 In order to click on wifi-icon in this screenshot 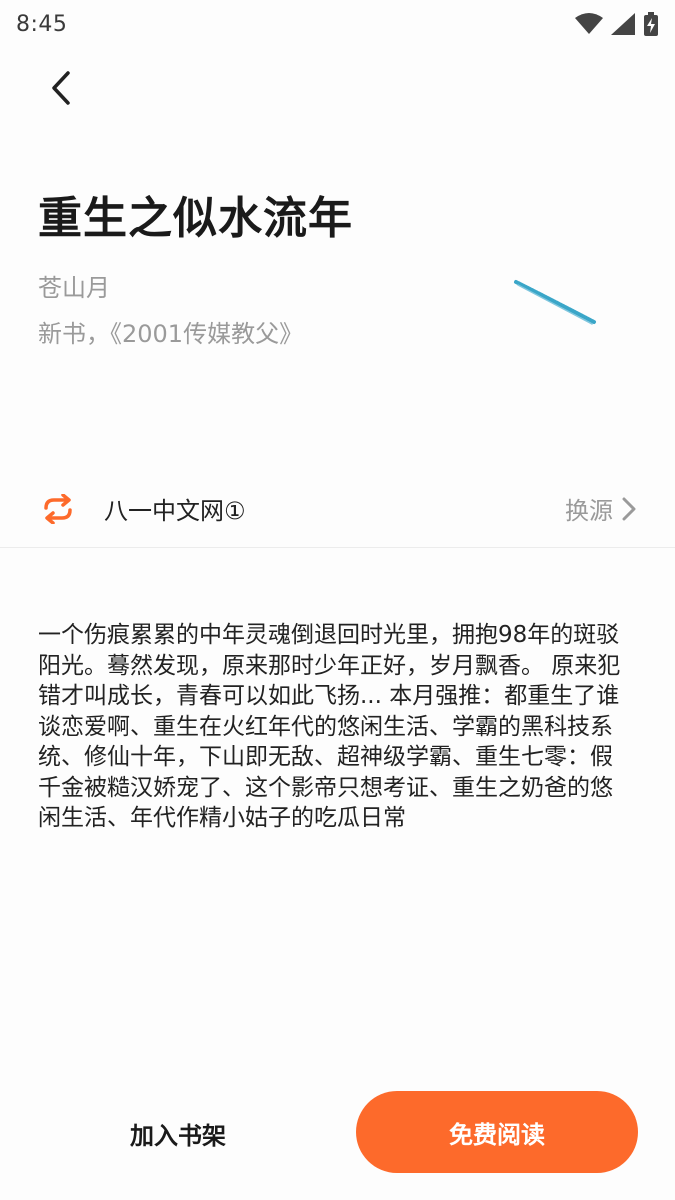, I will do `click(589, 23)`.